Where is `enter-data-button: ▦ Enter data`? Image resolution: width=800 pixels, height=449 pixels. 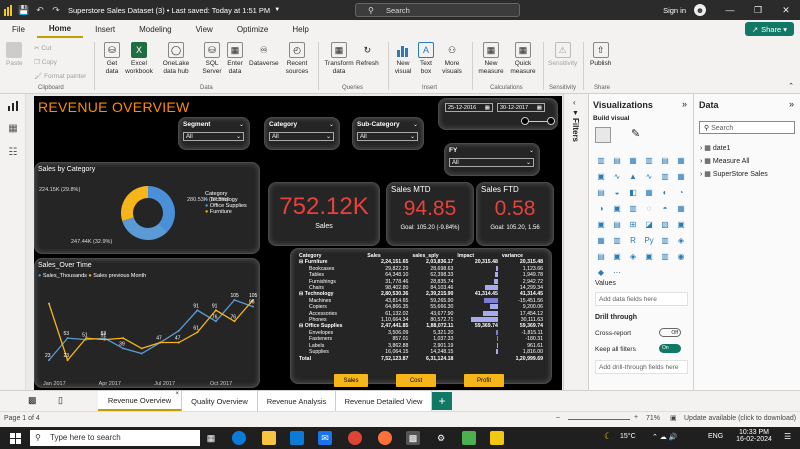
enter-data-button: ▦ Enter data is located at coordinates (235, 59).